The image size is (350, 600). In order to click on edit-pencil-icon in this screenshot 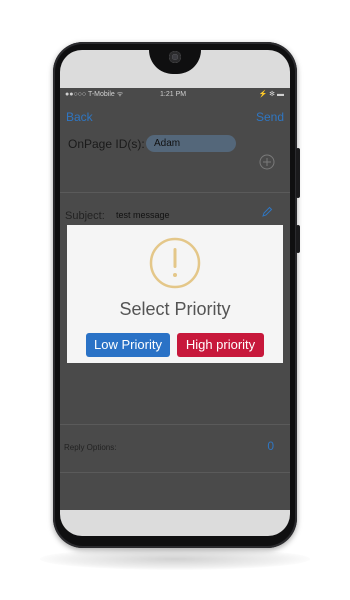, I will do `click(267, 212)`.